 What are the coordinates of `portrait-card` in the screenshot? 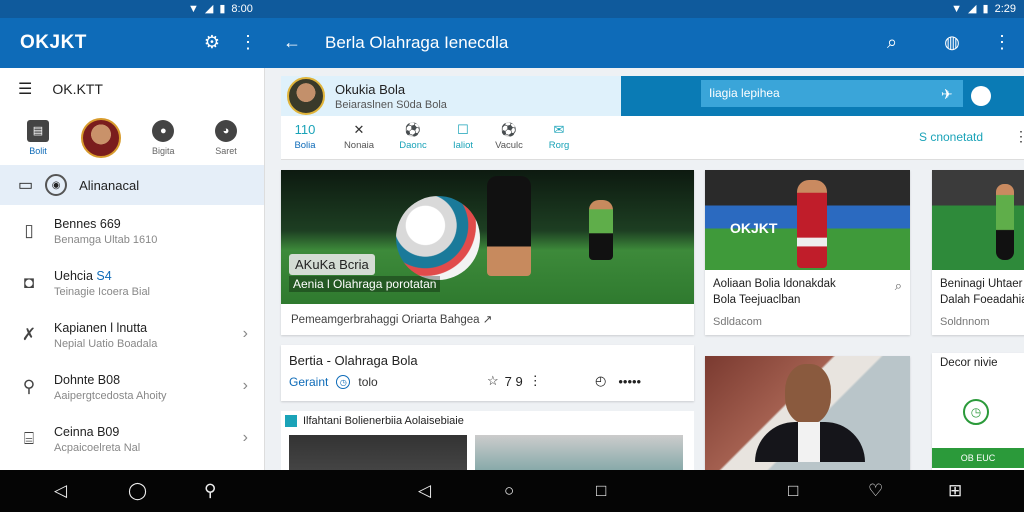 It's located at (807, 413).